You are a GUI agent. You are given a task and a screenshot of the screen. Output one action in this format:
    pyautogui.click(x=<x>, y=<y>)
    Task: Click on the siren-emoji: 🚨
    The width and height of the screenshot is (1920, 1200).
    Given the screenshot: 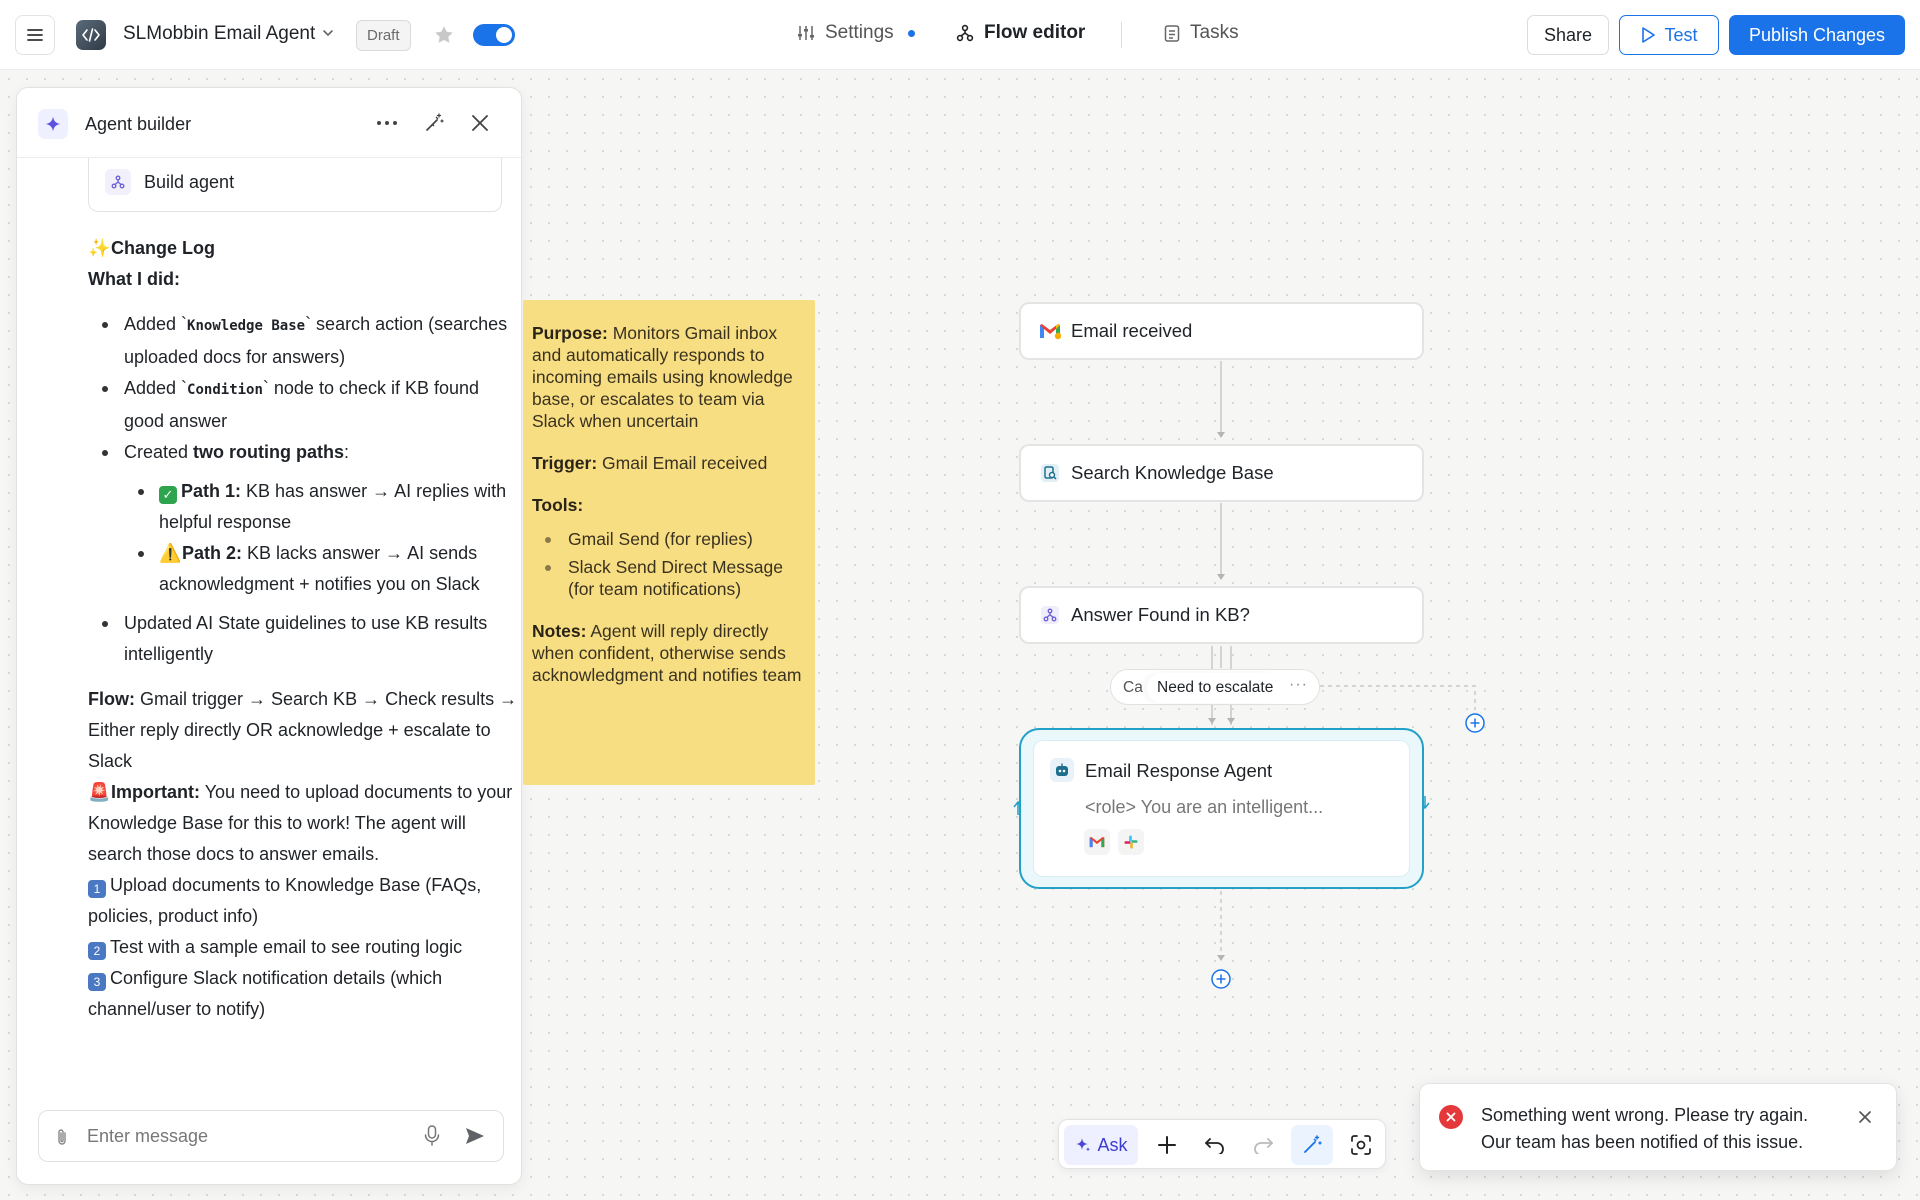 What is the action you would take?
    pyautogui.click(x=99, y=792)
    